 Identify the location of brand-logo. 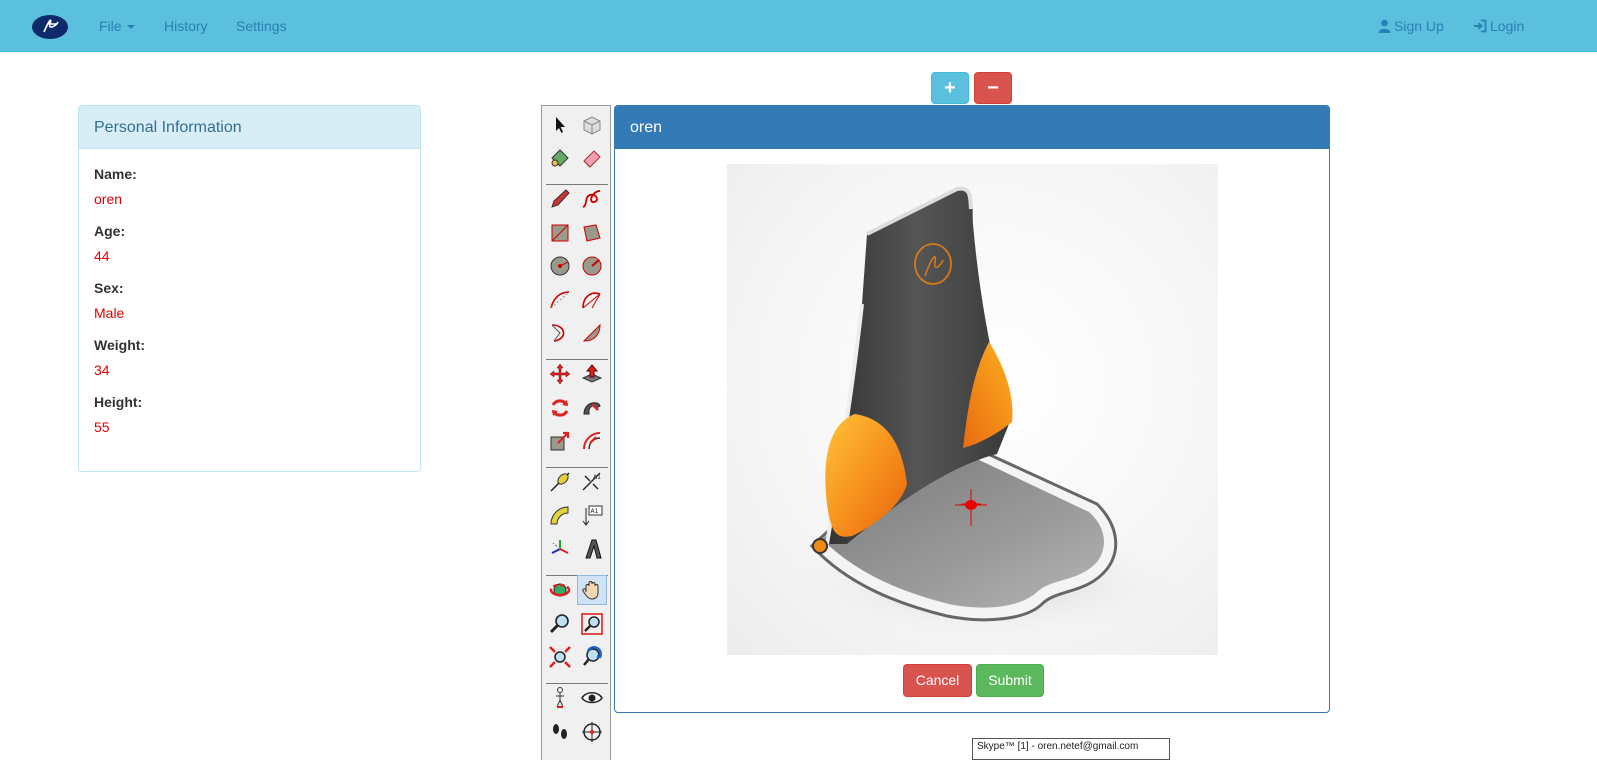
(50, 31).